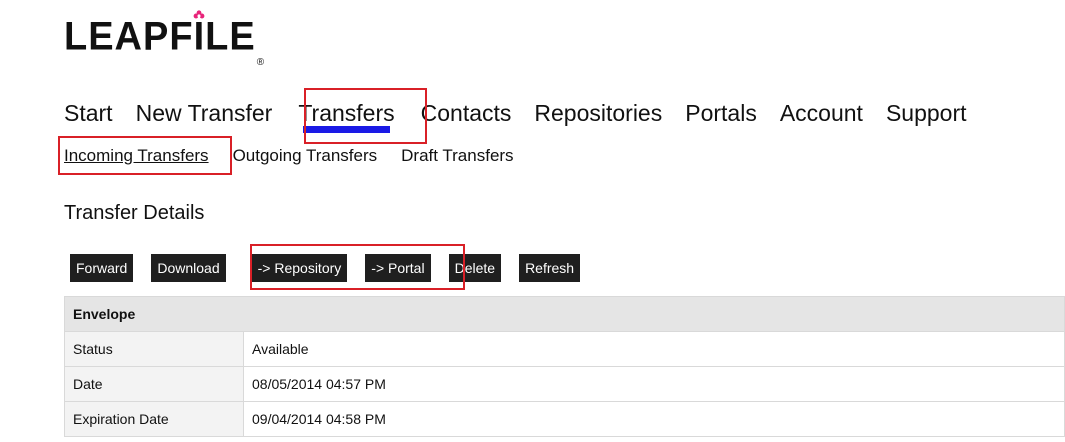 The width and height of the screenshot is (1065, 442). What do you see at coordinates (654, 384) in the screenshot?
I see `row-value-date: 08/05/2014 04:57 PM` at bounding box center [654, 384].